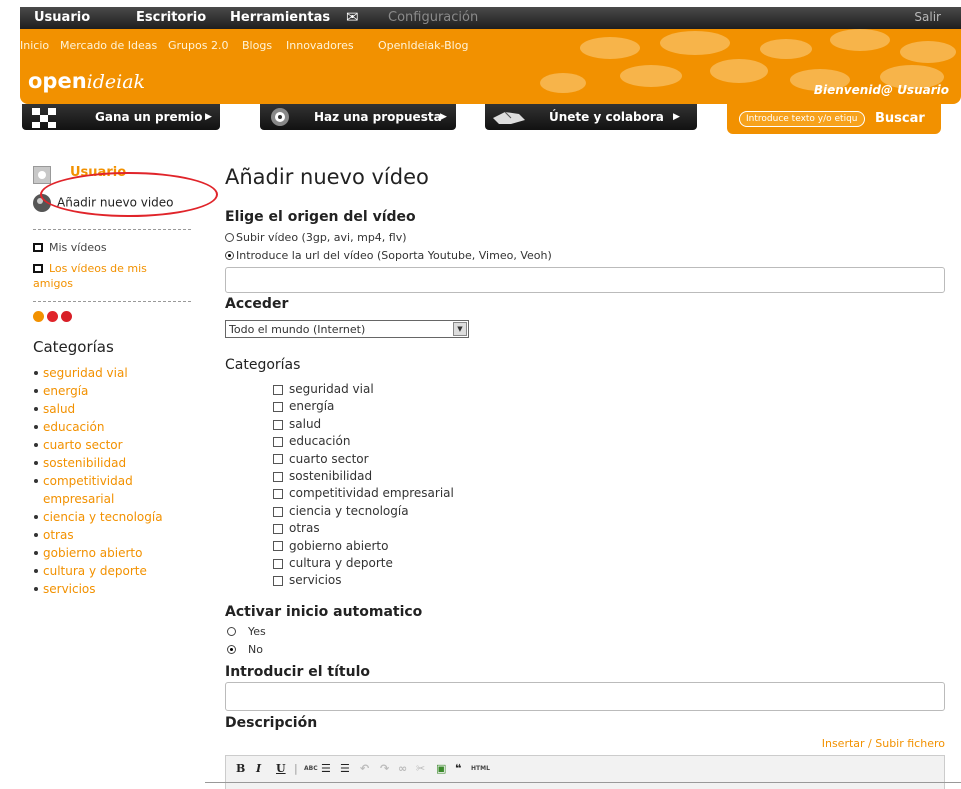  Describe the element at coordinates (78, 247) in the screenshot. I see `my-videos-label: Mis vídeos` at that location.